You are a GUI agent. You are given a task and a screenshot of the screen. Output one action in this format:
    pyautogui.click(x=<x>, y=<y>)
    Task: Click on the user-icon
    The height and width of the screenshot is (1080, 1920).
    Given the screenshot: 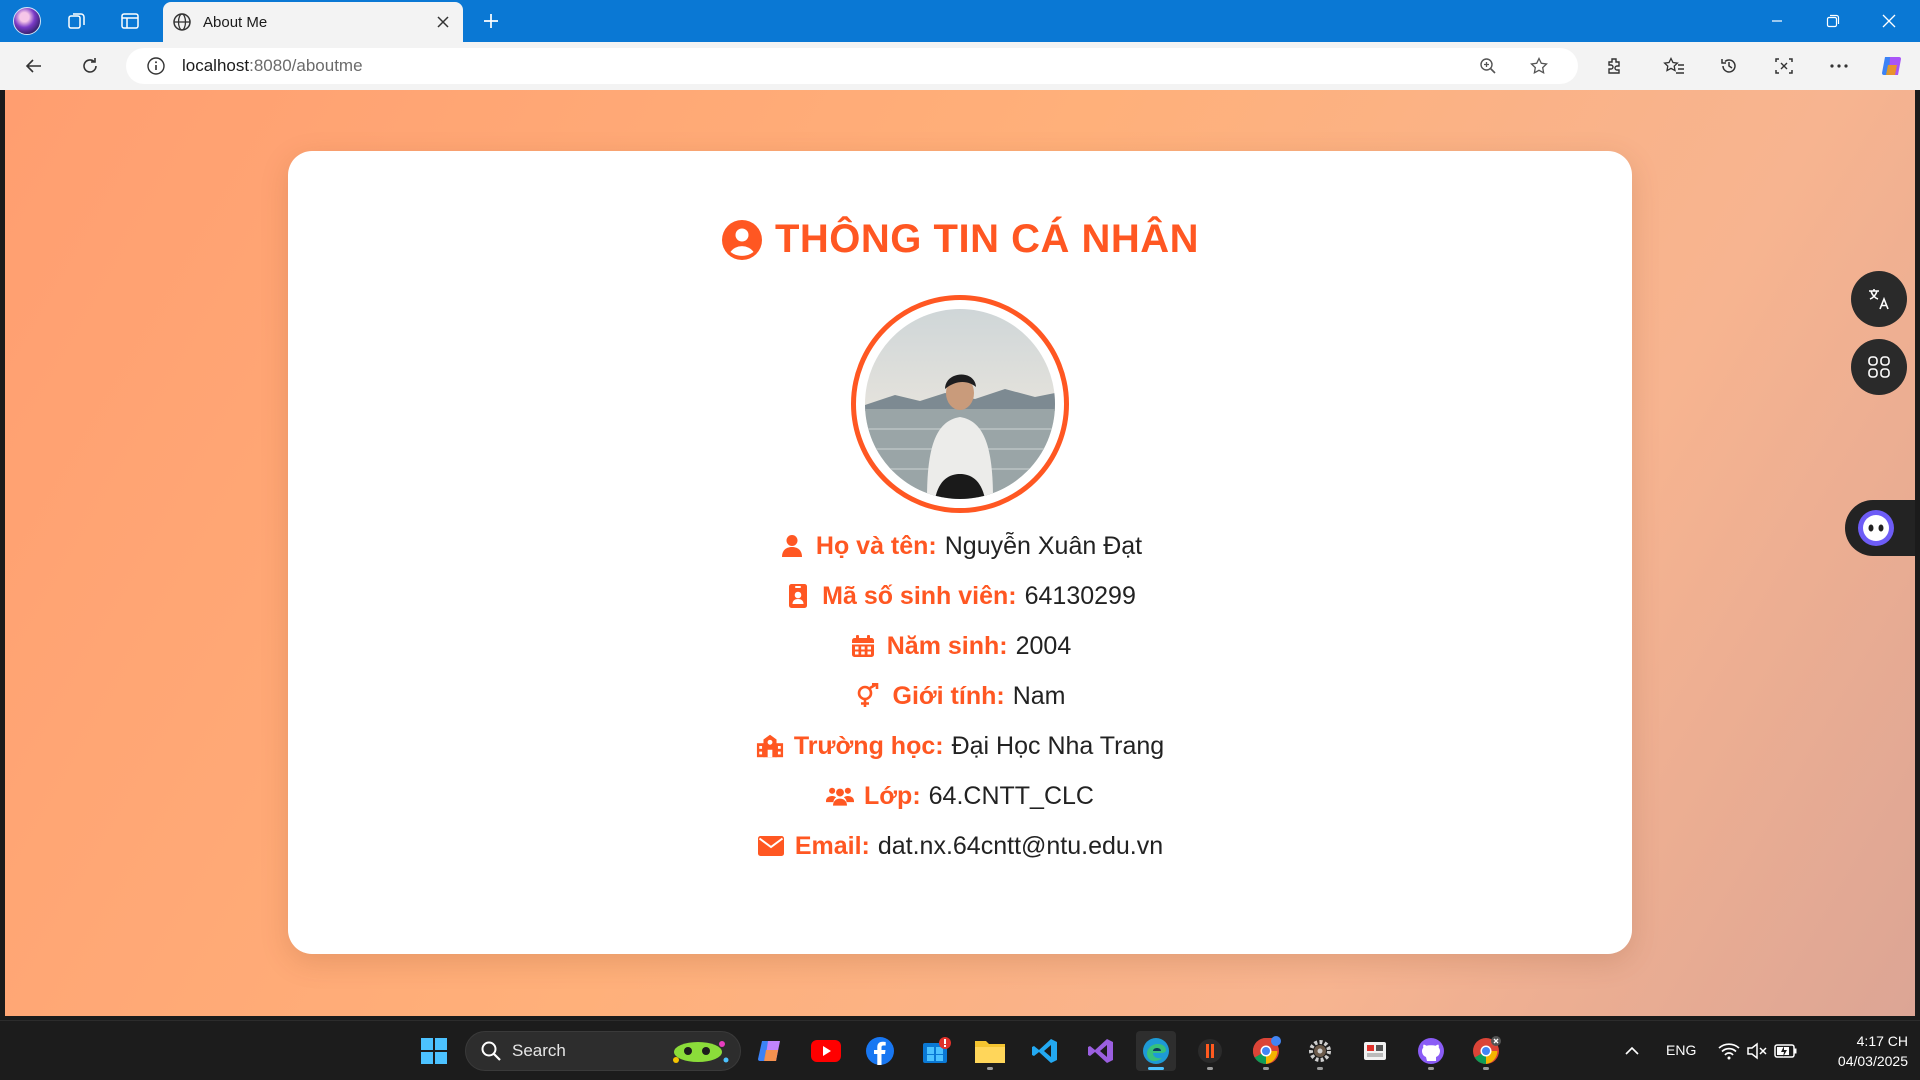 What is the action you would take?
    pyautogui.click(x=792, y=546)
    